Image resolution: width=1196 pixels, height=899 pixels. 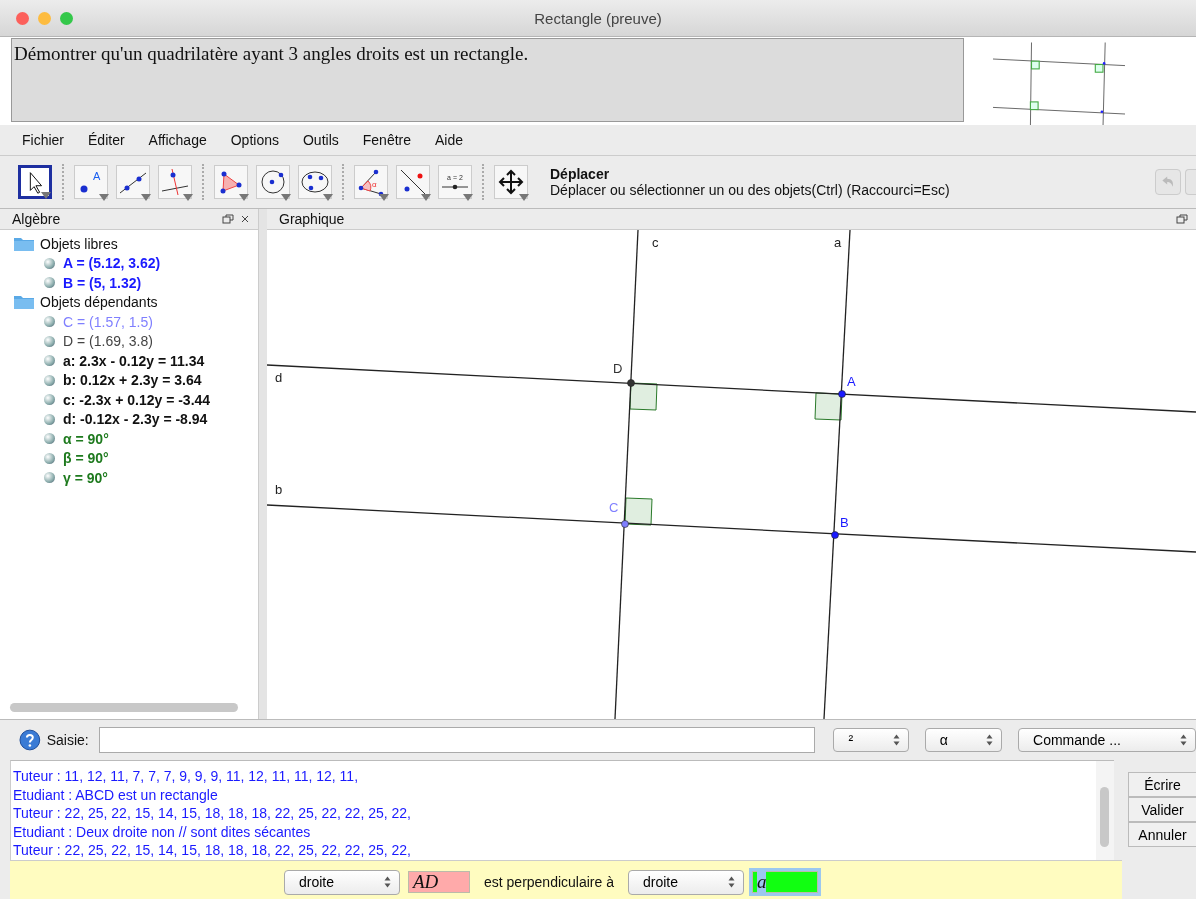 I want to click on algebra-object: B = (5, 1.32), so click(x=102, y=282).